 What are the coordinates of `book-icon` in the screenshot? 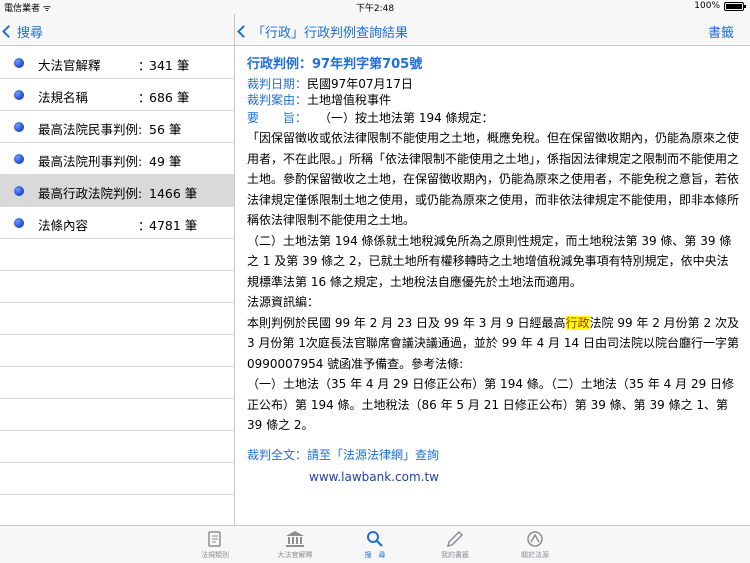 It's located at (215, 539).